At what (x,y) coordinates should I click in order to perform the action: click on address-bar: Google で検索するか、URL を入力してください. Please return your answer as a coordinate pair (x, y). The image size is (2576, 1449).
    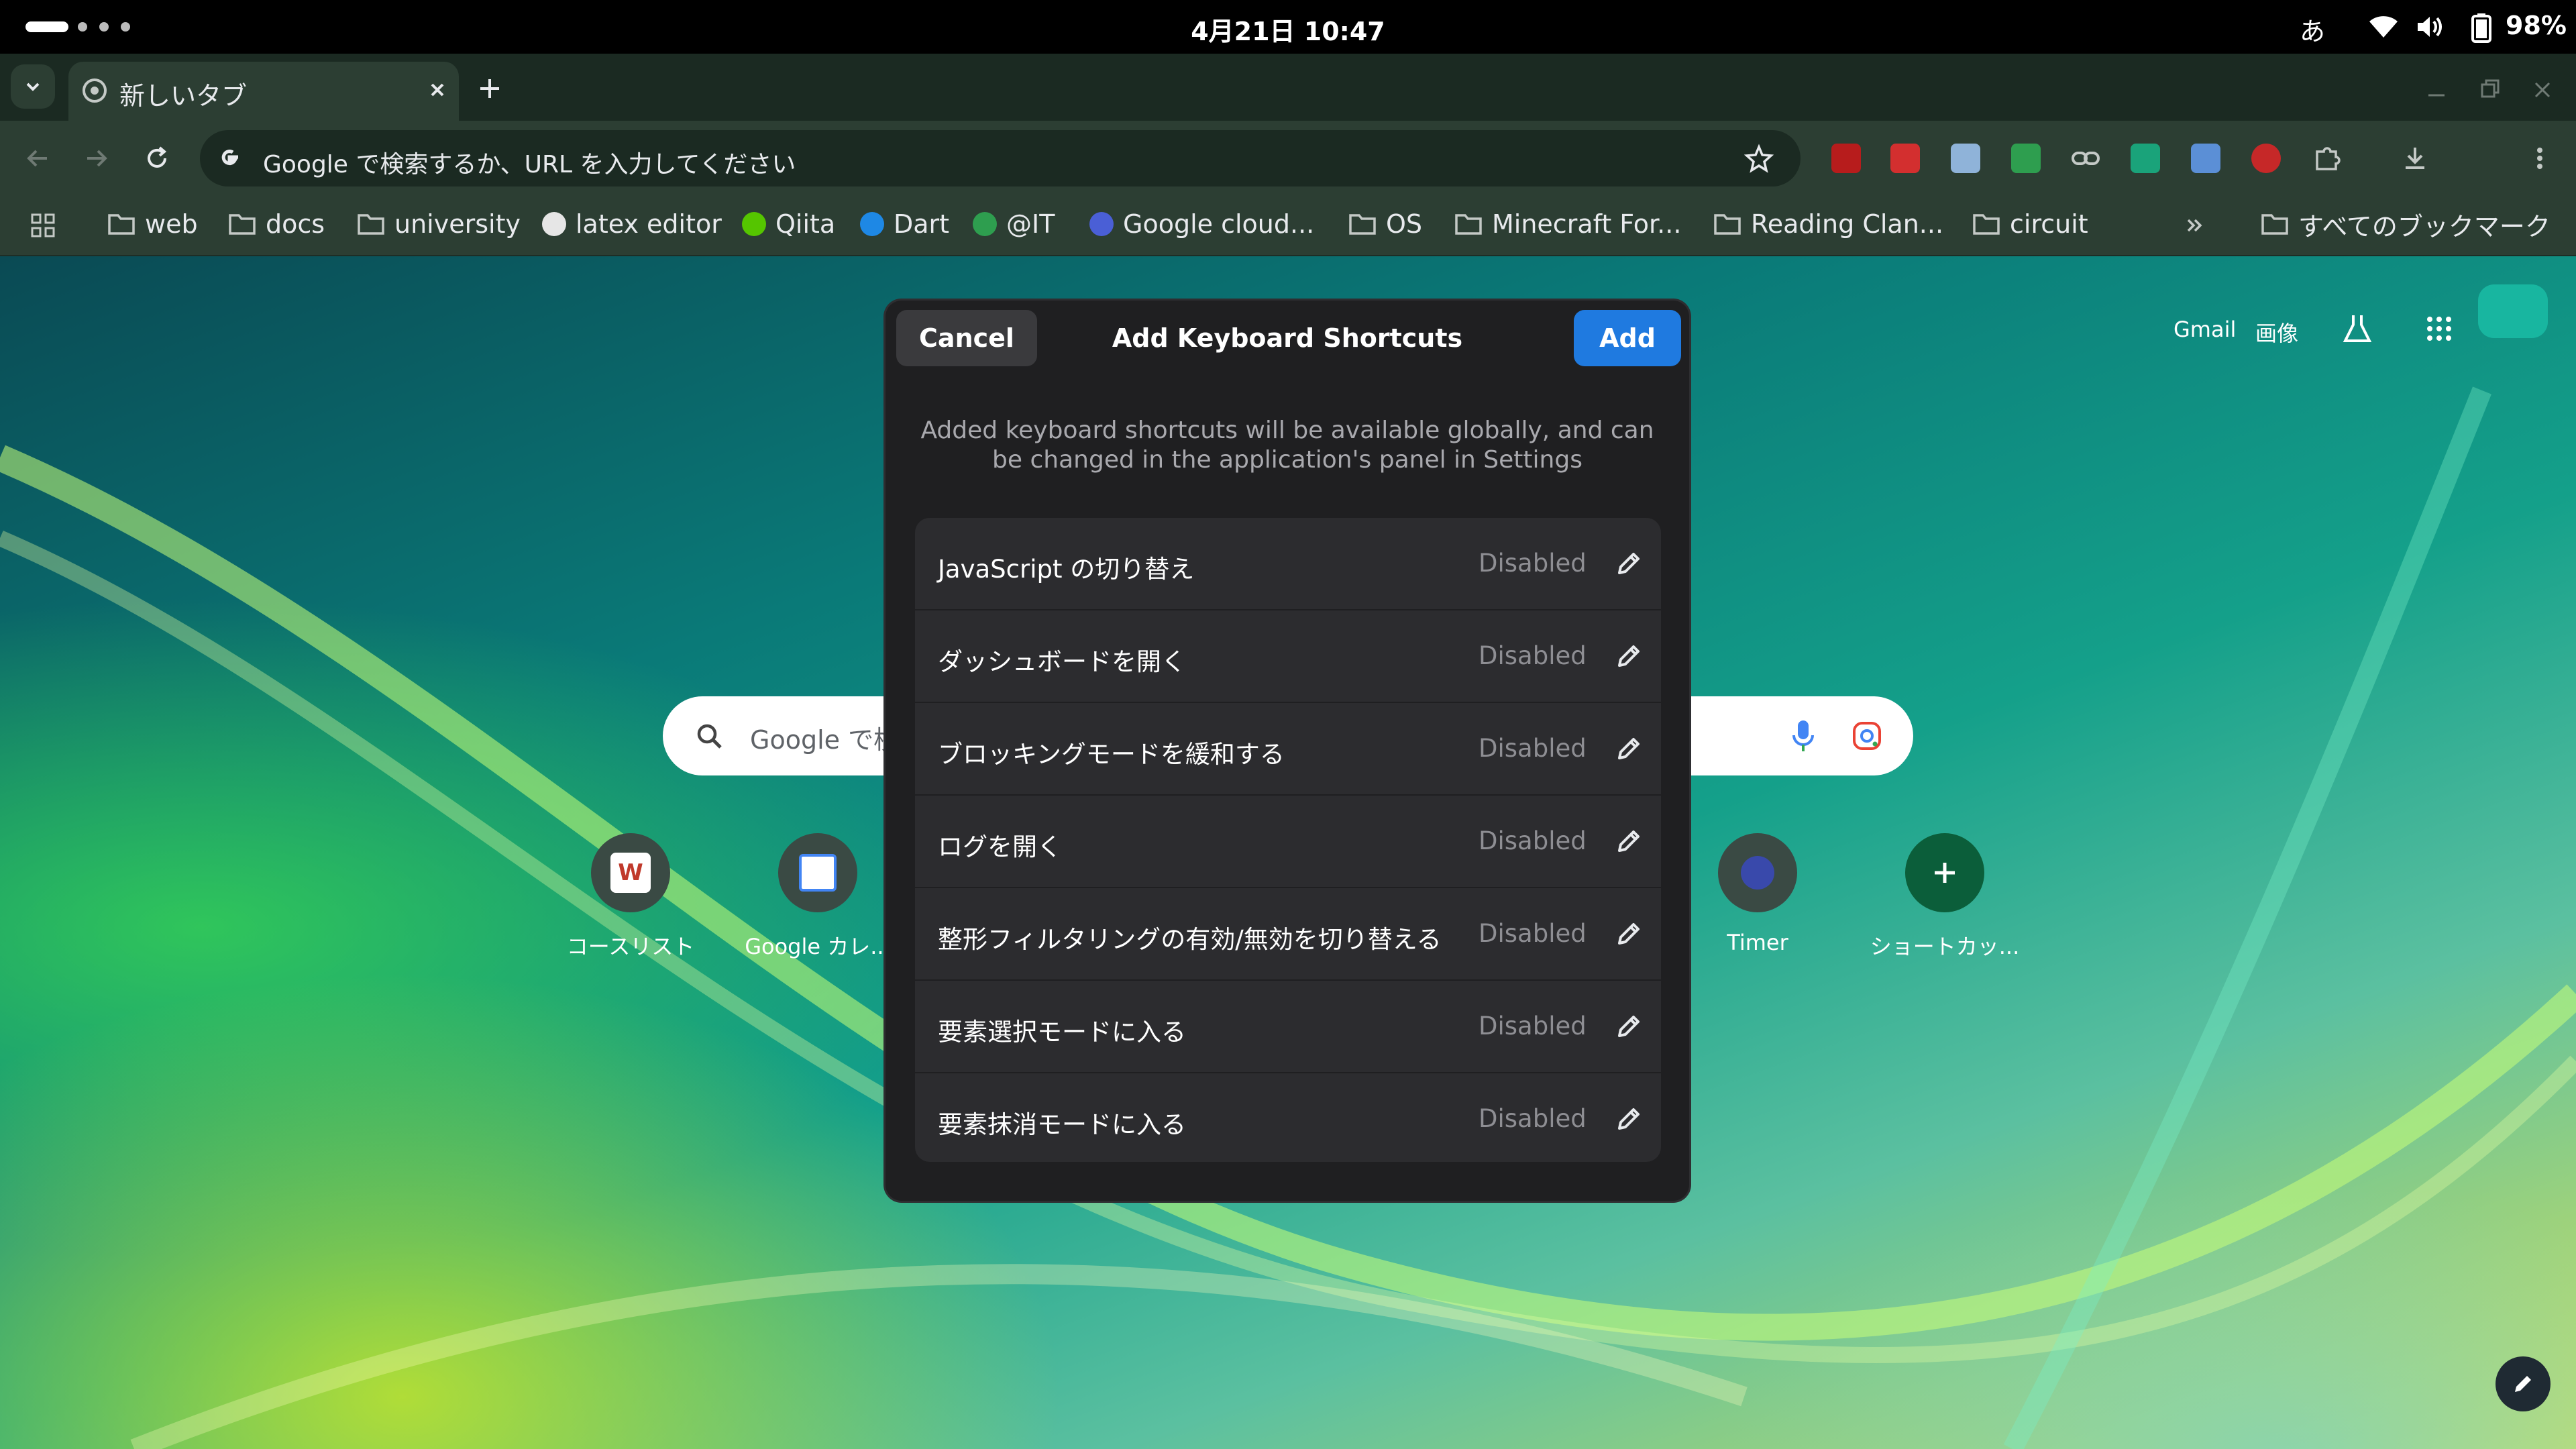
    Looking at the image, I should click on (1000, 158).